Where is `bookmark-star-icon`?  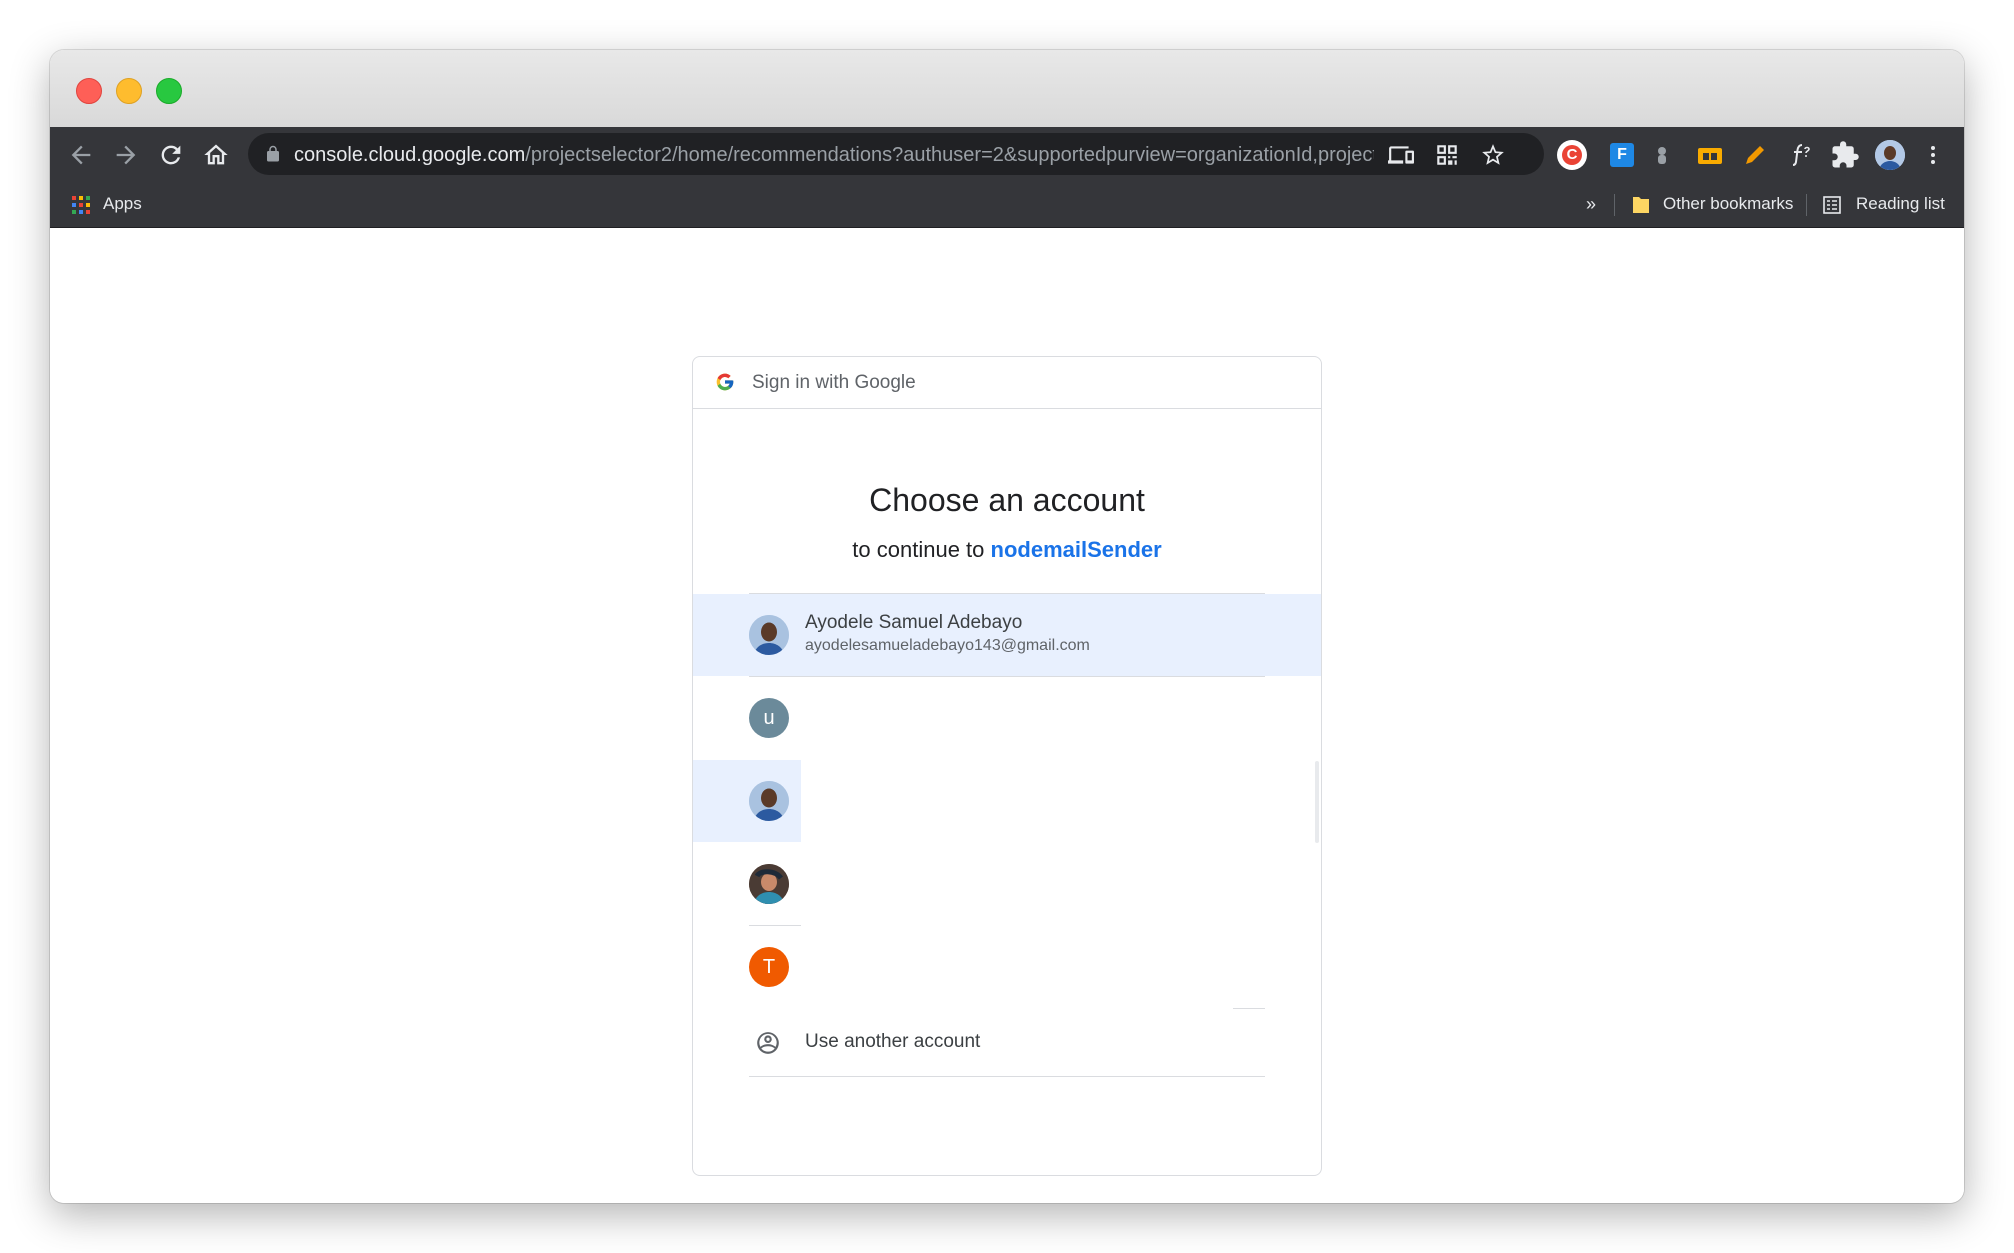
bookmark-star-icon is located at coordinates (1493, 155).